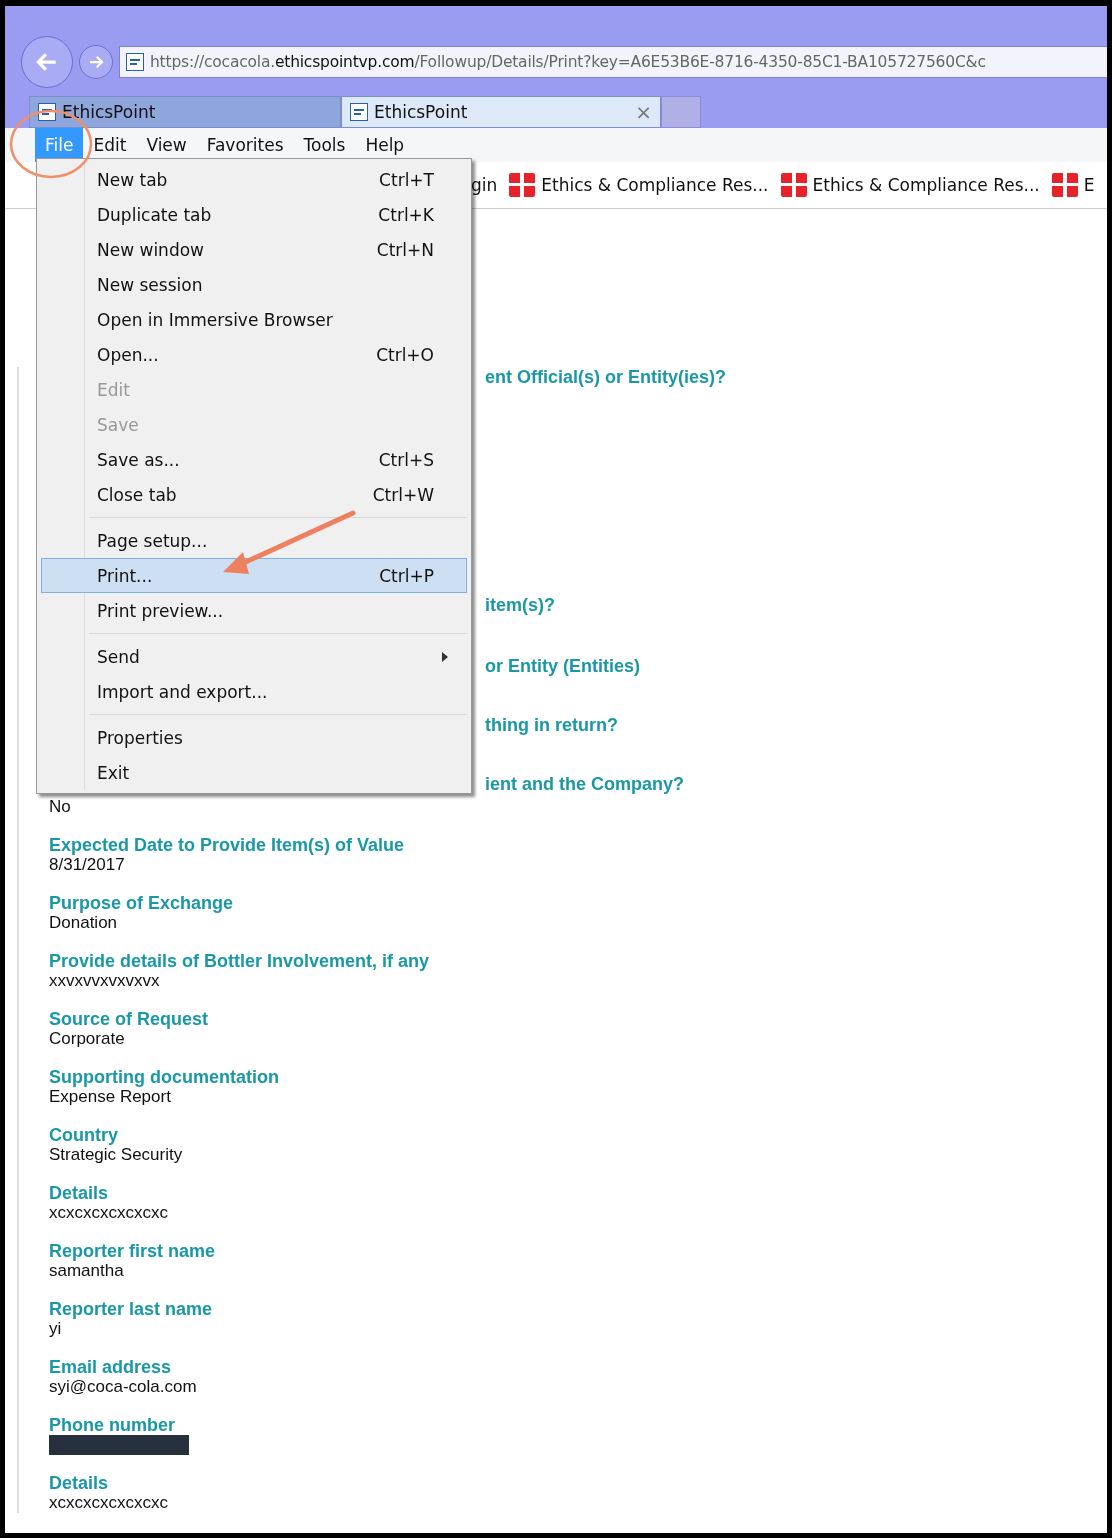  What do you see at coordinates (110, 1097) in the screenshot?
I see `field-value: Expense Report` at bounding box center [110, 1097].